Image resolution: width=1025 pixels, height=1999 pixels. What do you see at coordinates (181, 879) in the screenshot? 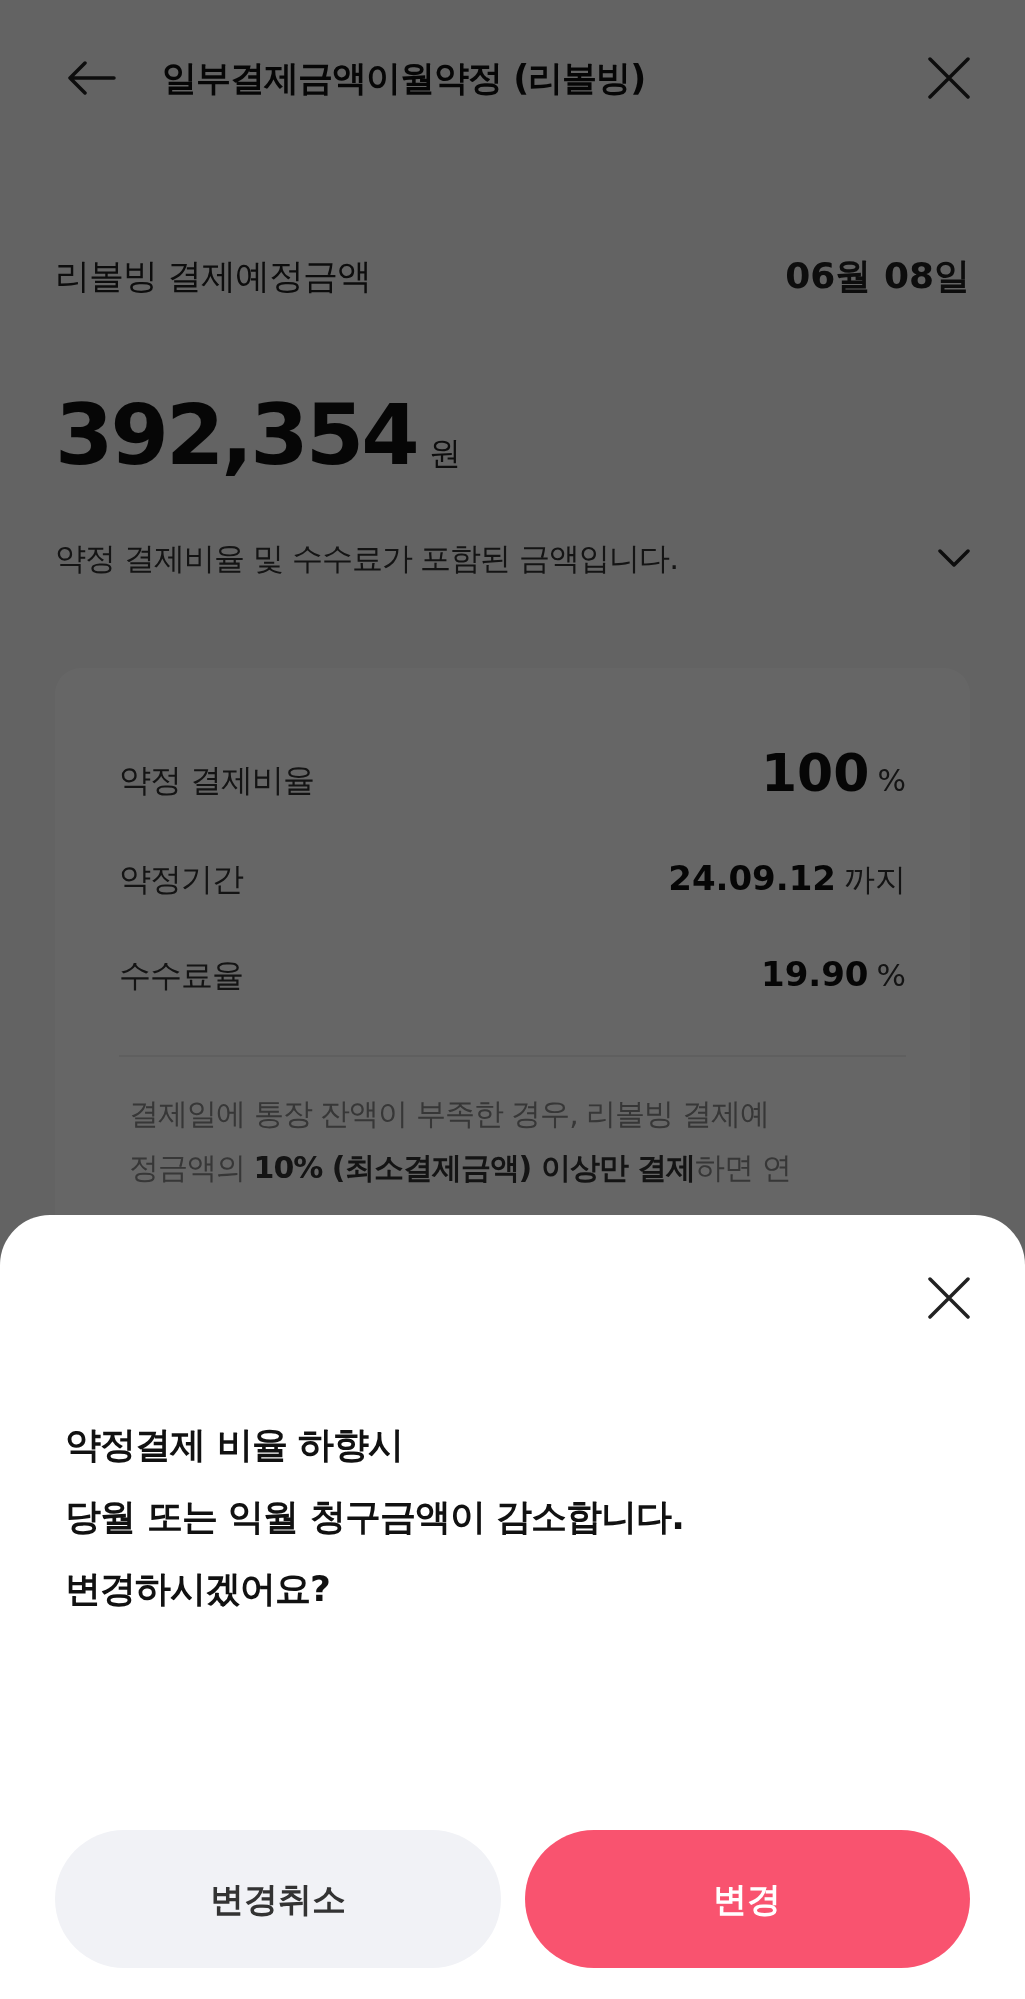
I see `detail-label: 약정기간` at bounding box center [181, 879].